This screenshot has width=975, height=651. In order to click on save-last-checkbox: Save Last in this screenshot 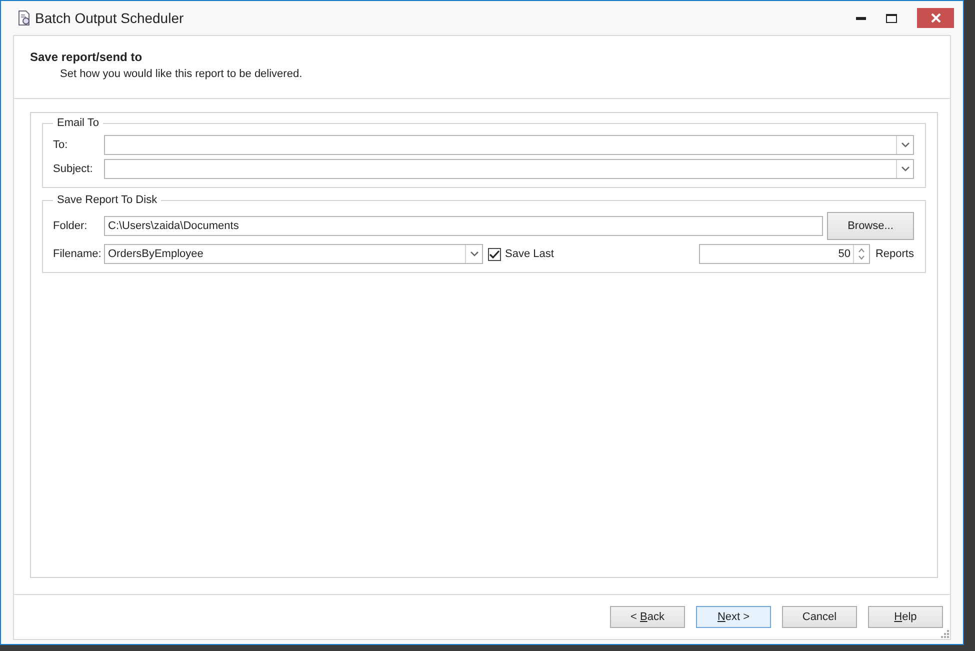, I will do `click(521, 254)`.